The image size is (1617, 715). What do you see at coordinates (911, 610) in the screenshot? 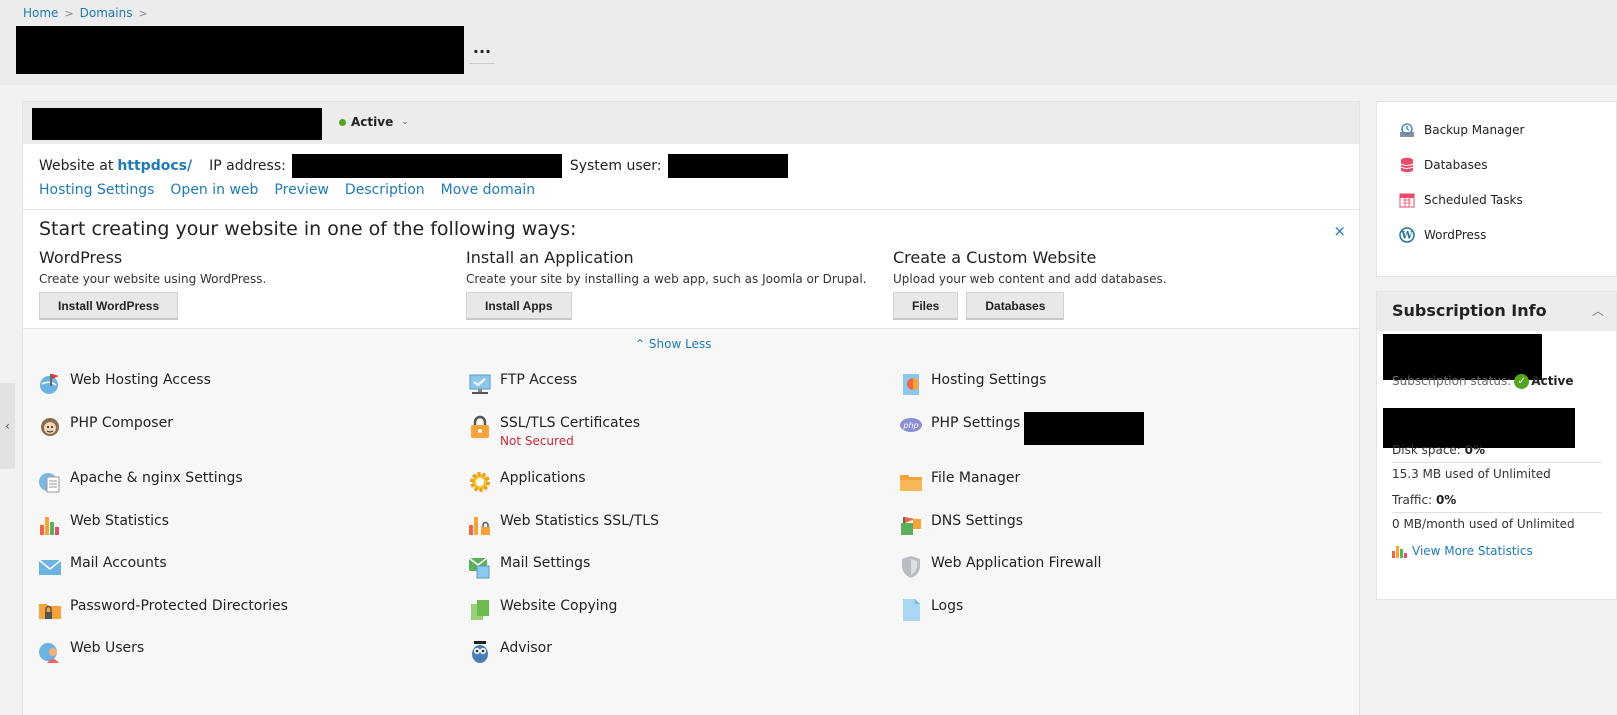
I see `document-icon` at bounding box center [911, 610].